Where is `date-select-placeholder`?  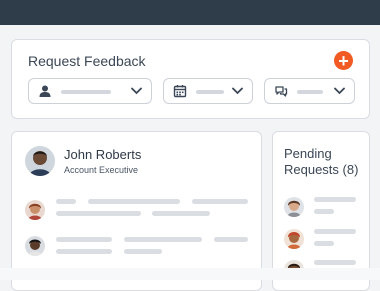 date-select-placeholder is located at coordinates (210, 92).